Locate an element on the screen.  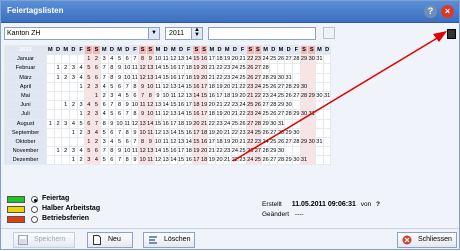
day-cell: 12 is located at coordinates (173, 142).